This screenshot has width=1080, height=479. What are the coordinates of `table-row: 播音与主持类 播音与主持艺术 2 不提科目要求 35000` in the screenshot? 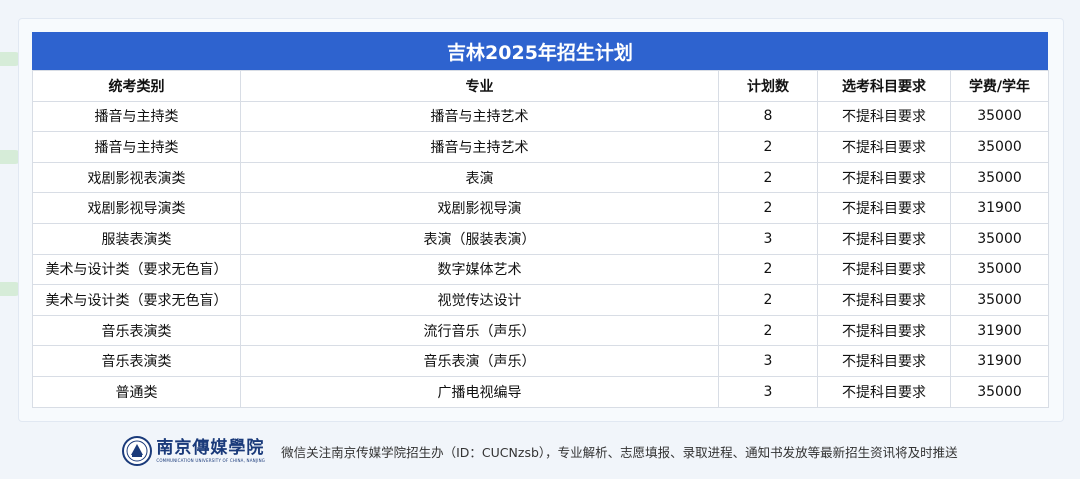 It's located at (540, 147).